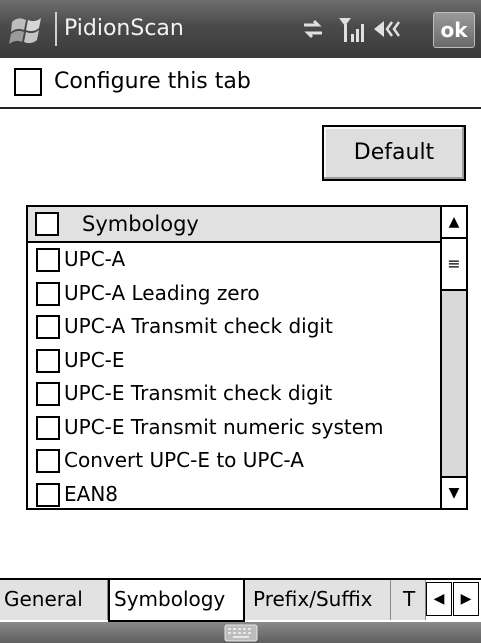 The image size is (481, 643). I want to click on list-item: Convert UPC-E to UPC-A, so click(235, 461).